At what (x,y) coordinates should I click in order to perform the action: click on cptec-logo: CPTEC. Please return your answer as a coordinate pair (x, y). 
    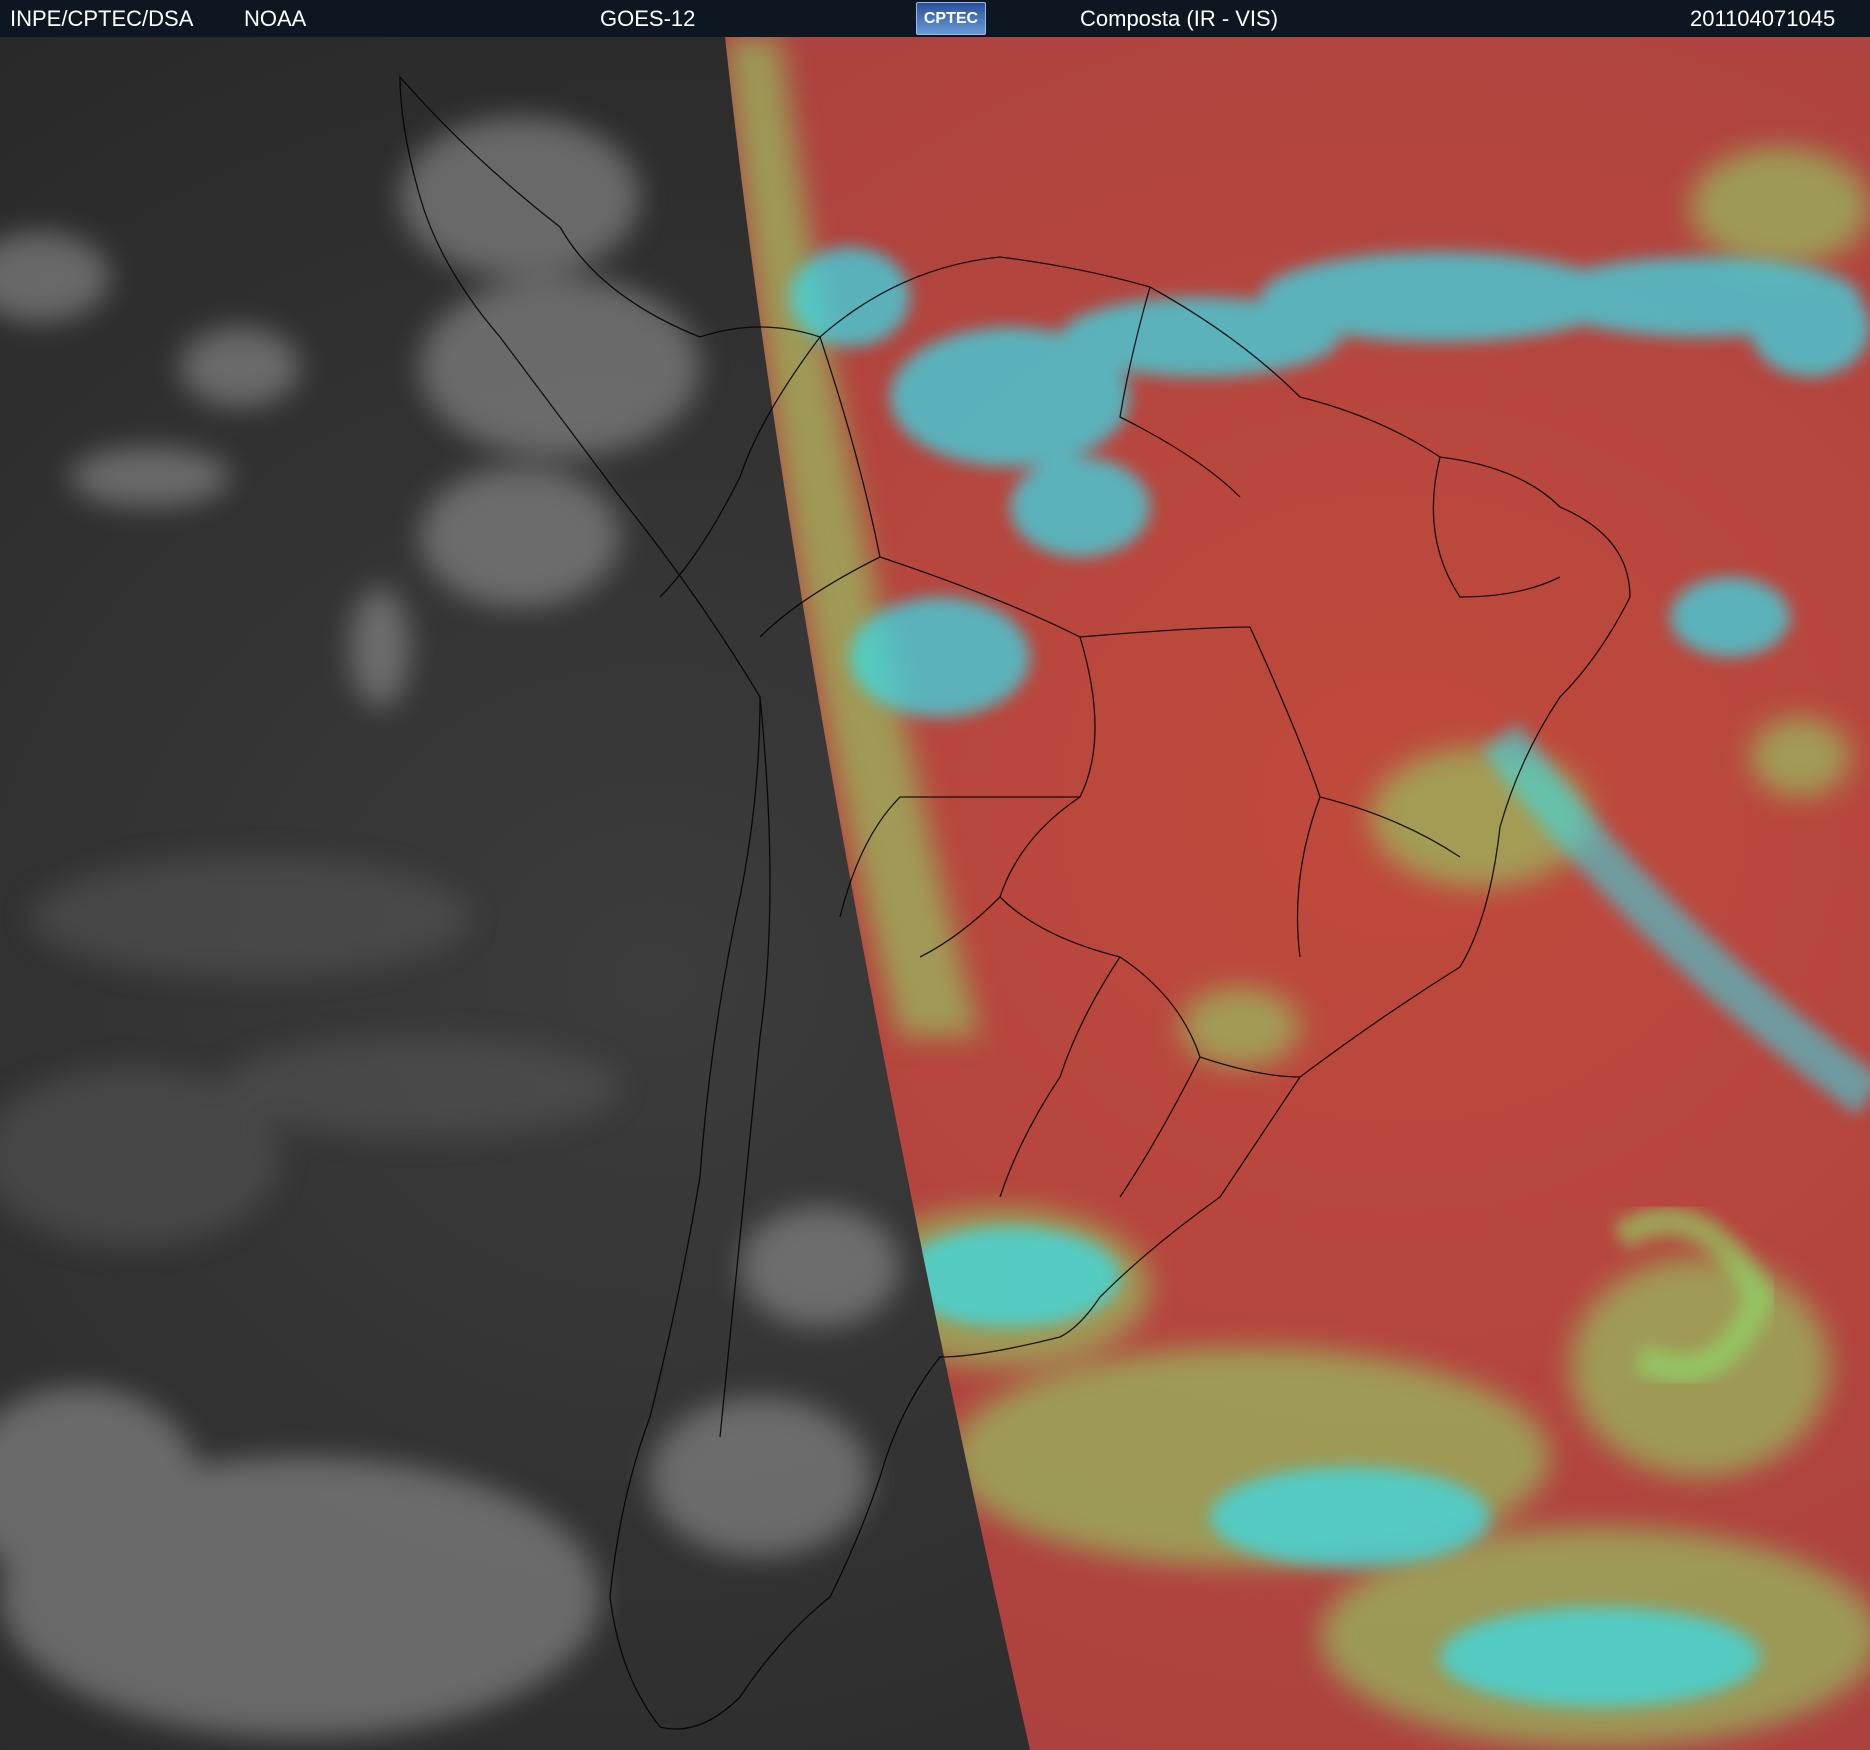
    Looking at the image, I should click on (951, 18).